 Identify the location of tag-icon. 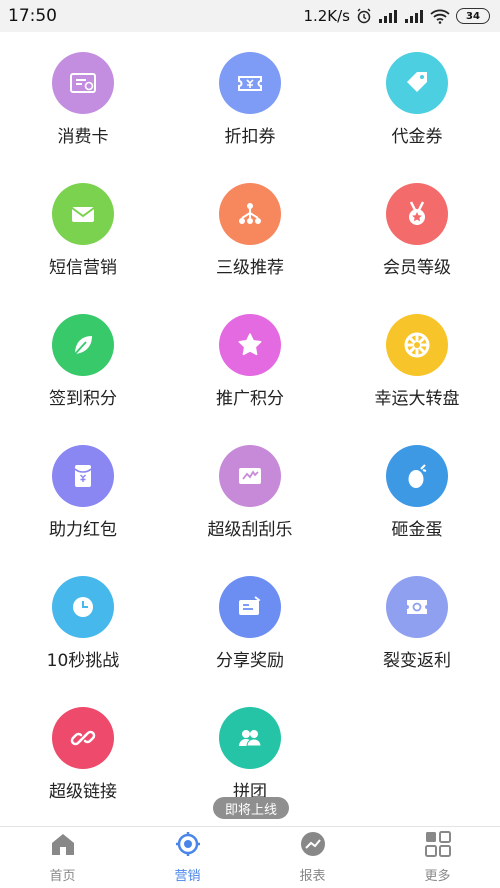
(417, 83).